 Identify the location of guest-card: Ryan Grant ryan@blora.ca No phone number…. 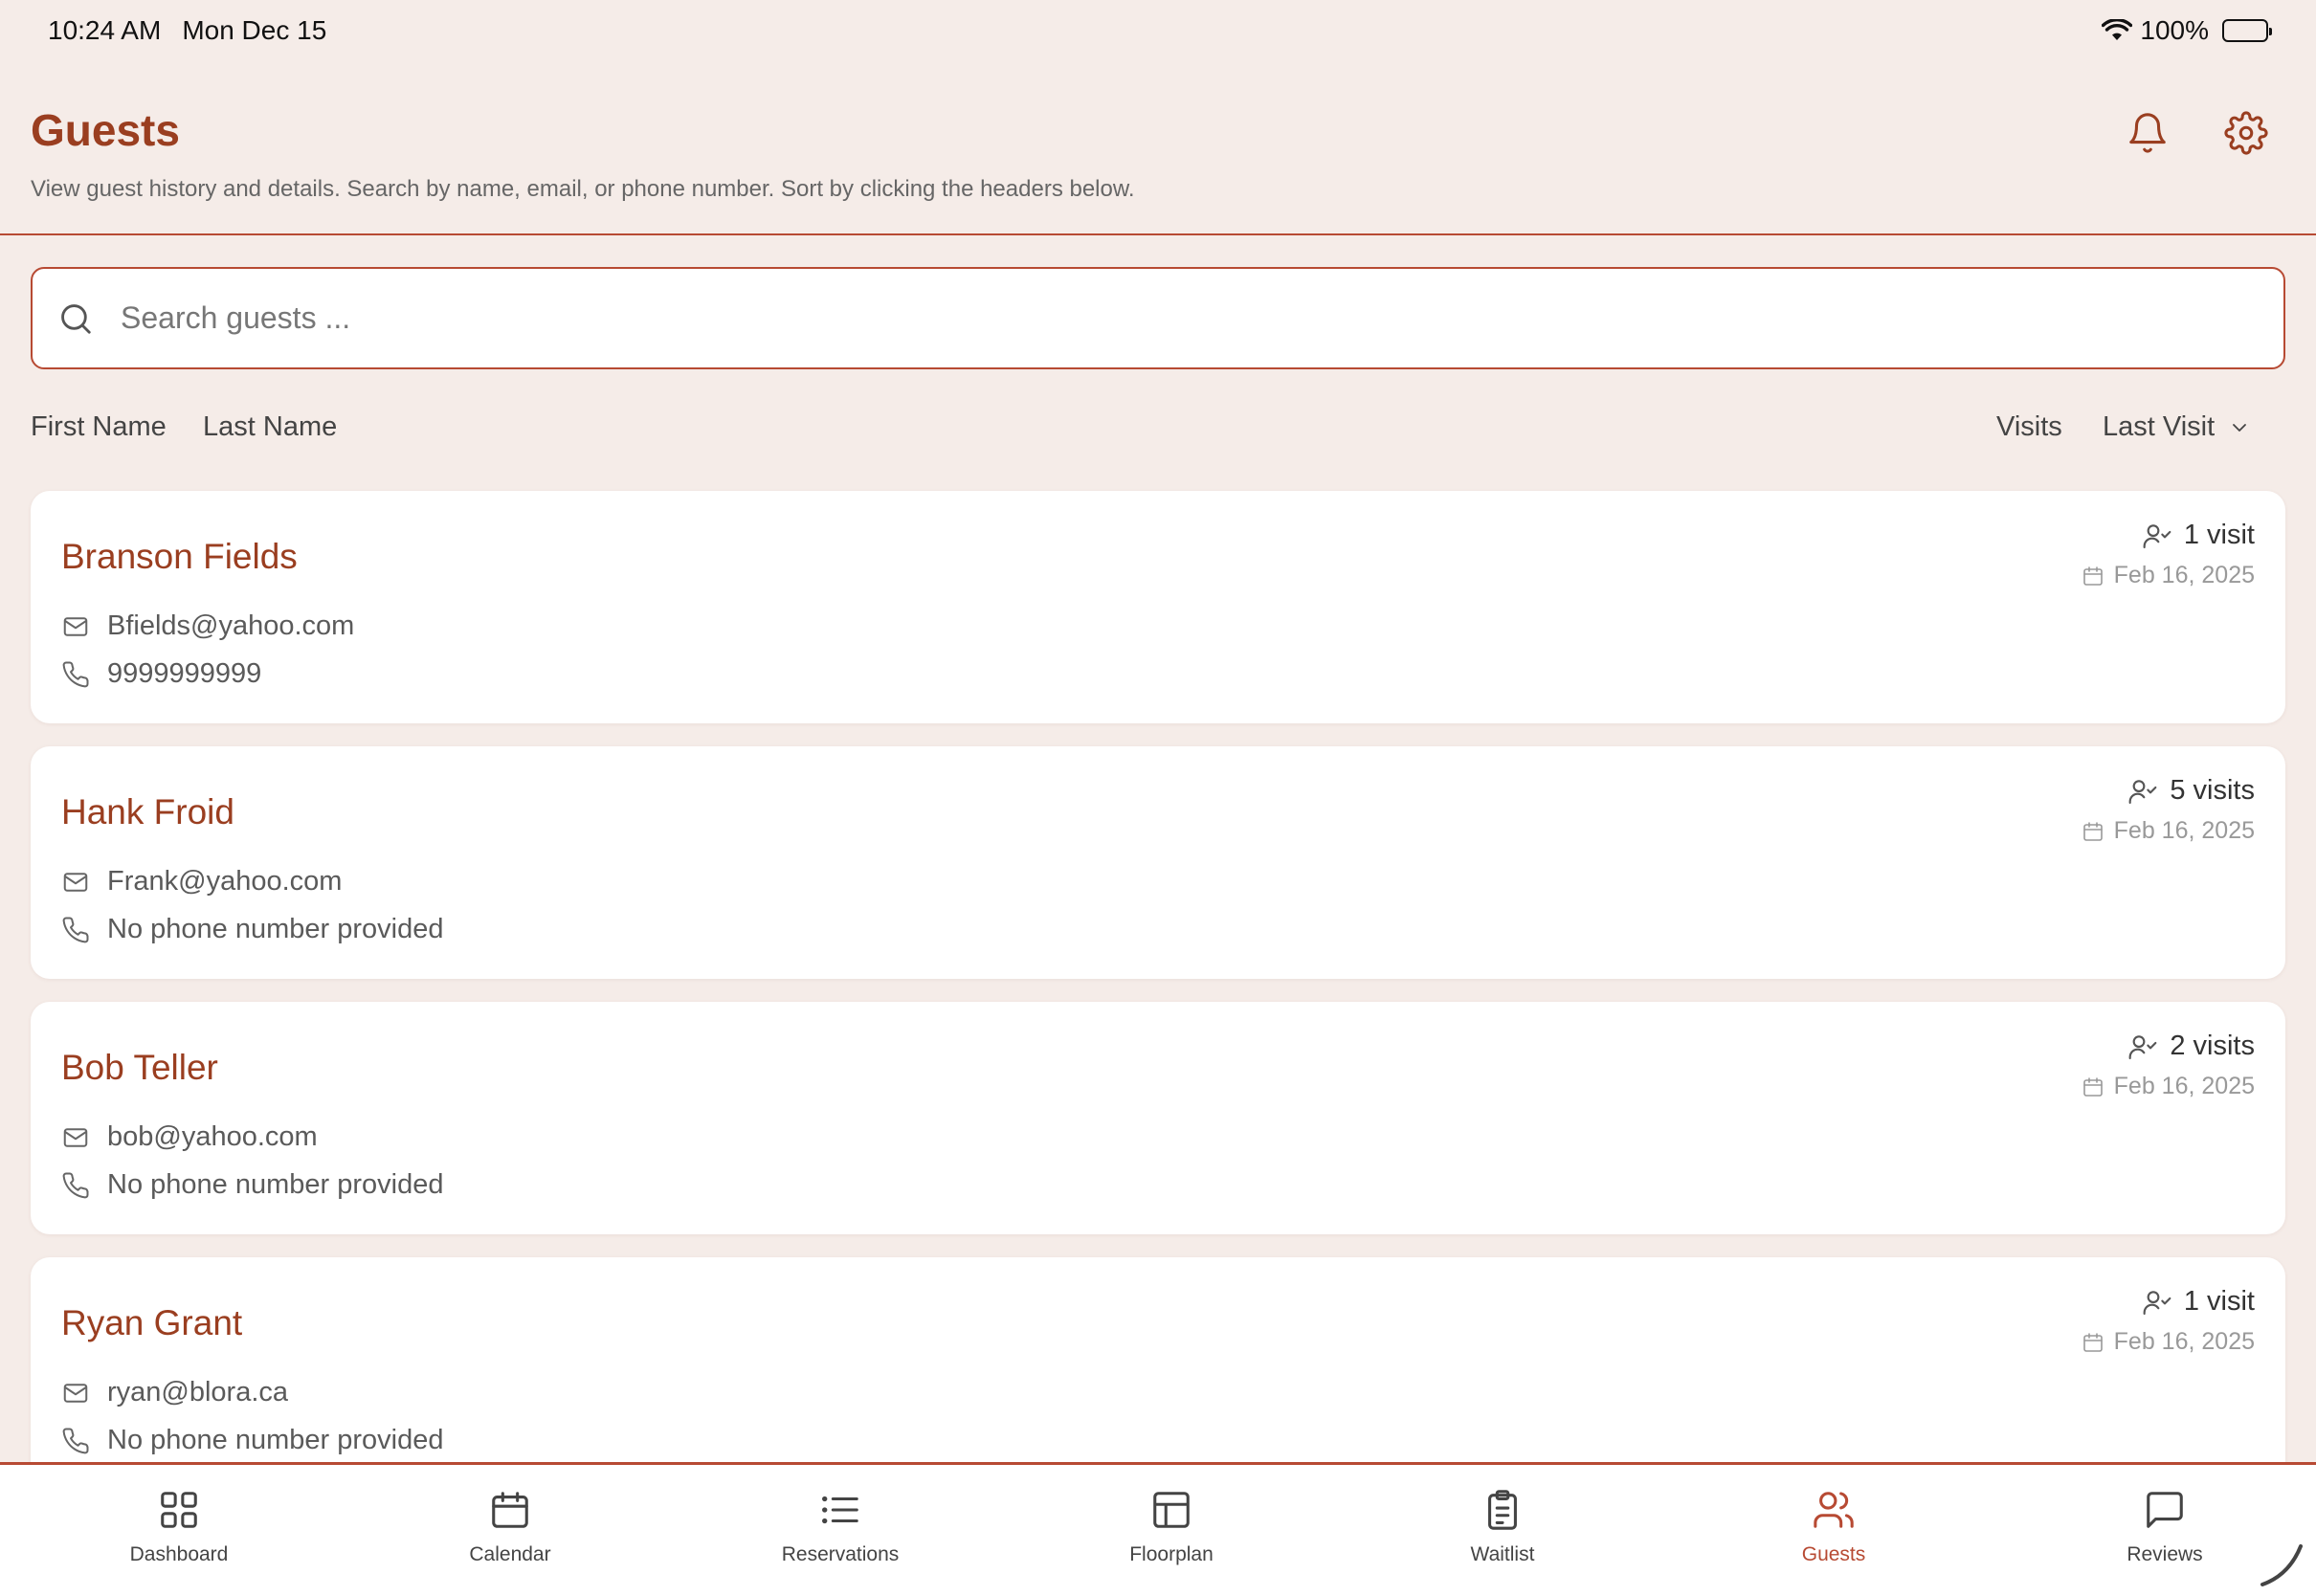
(1158, 1374).